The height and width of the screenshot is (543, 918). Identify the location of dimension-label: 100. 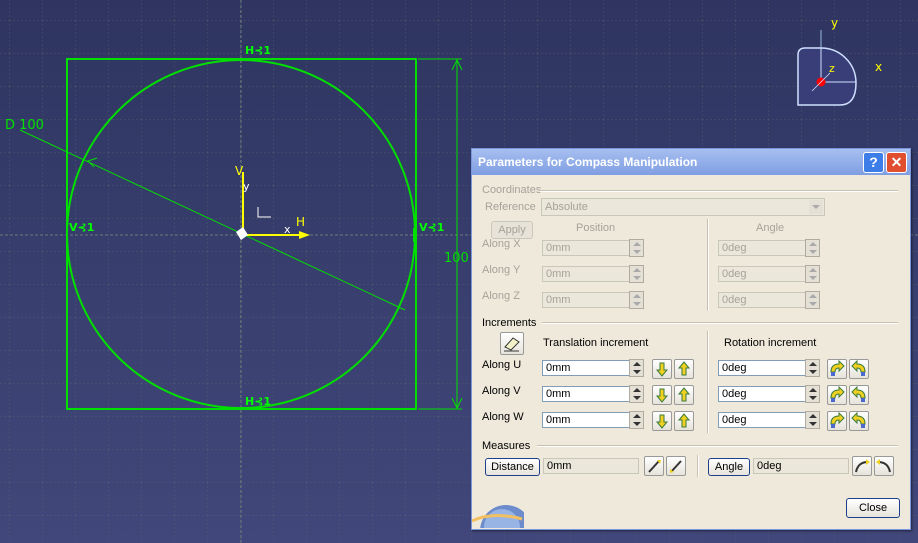
(456, 258).